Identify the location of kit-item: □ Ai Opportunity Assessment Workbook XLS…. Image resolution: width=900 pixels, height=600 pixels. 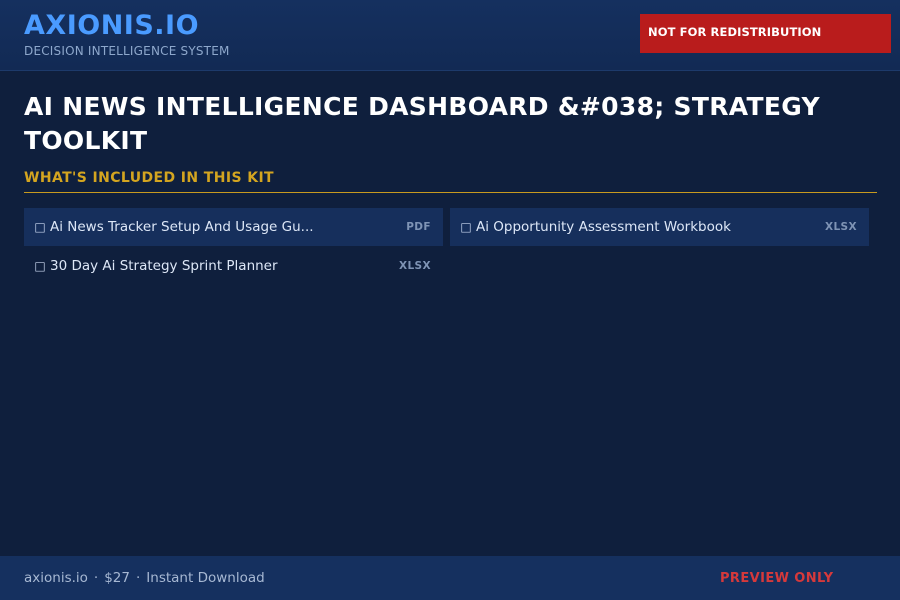
(659, 227).